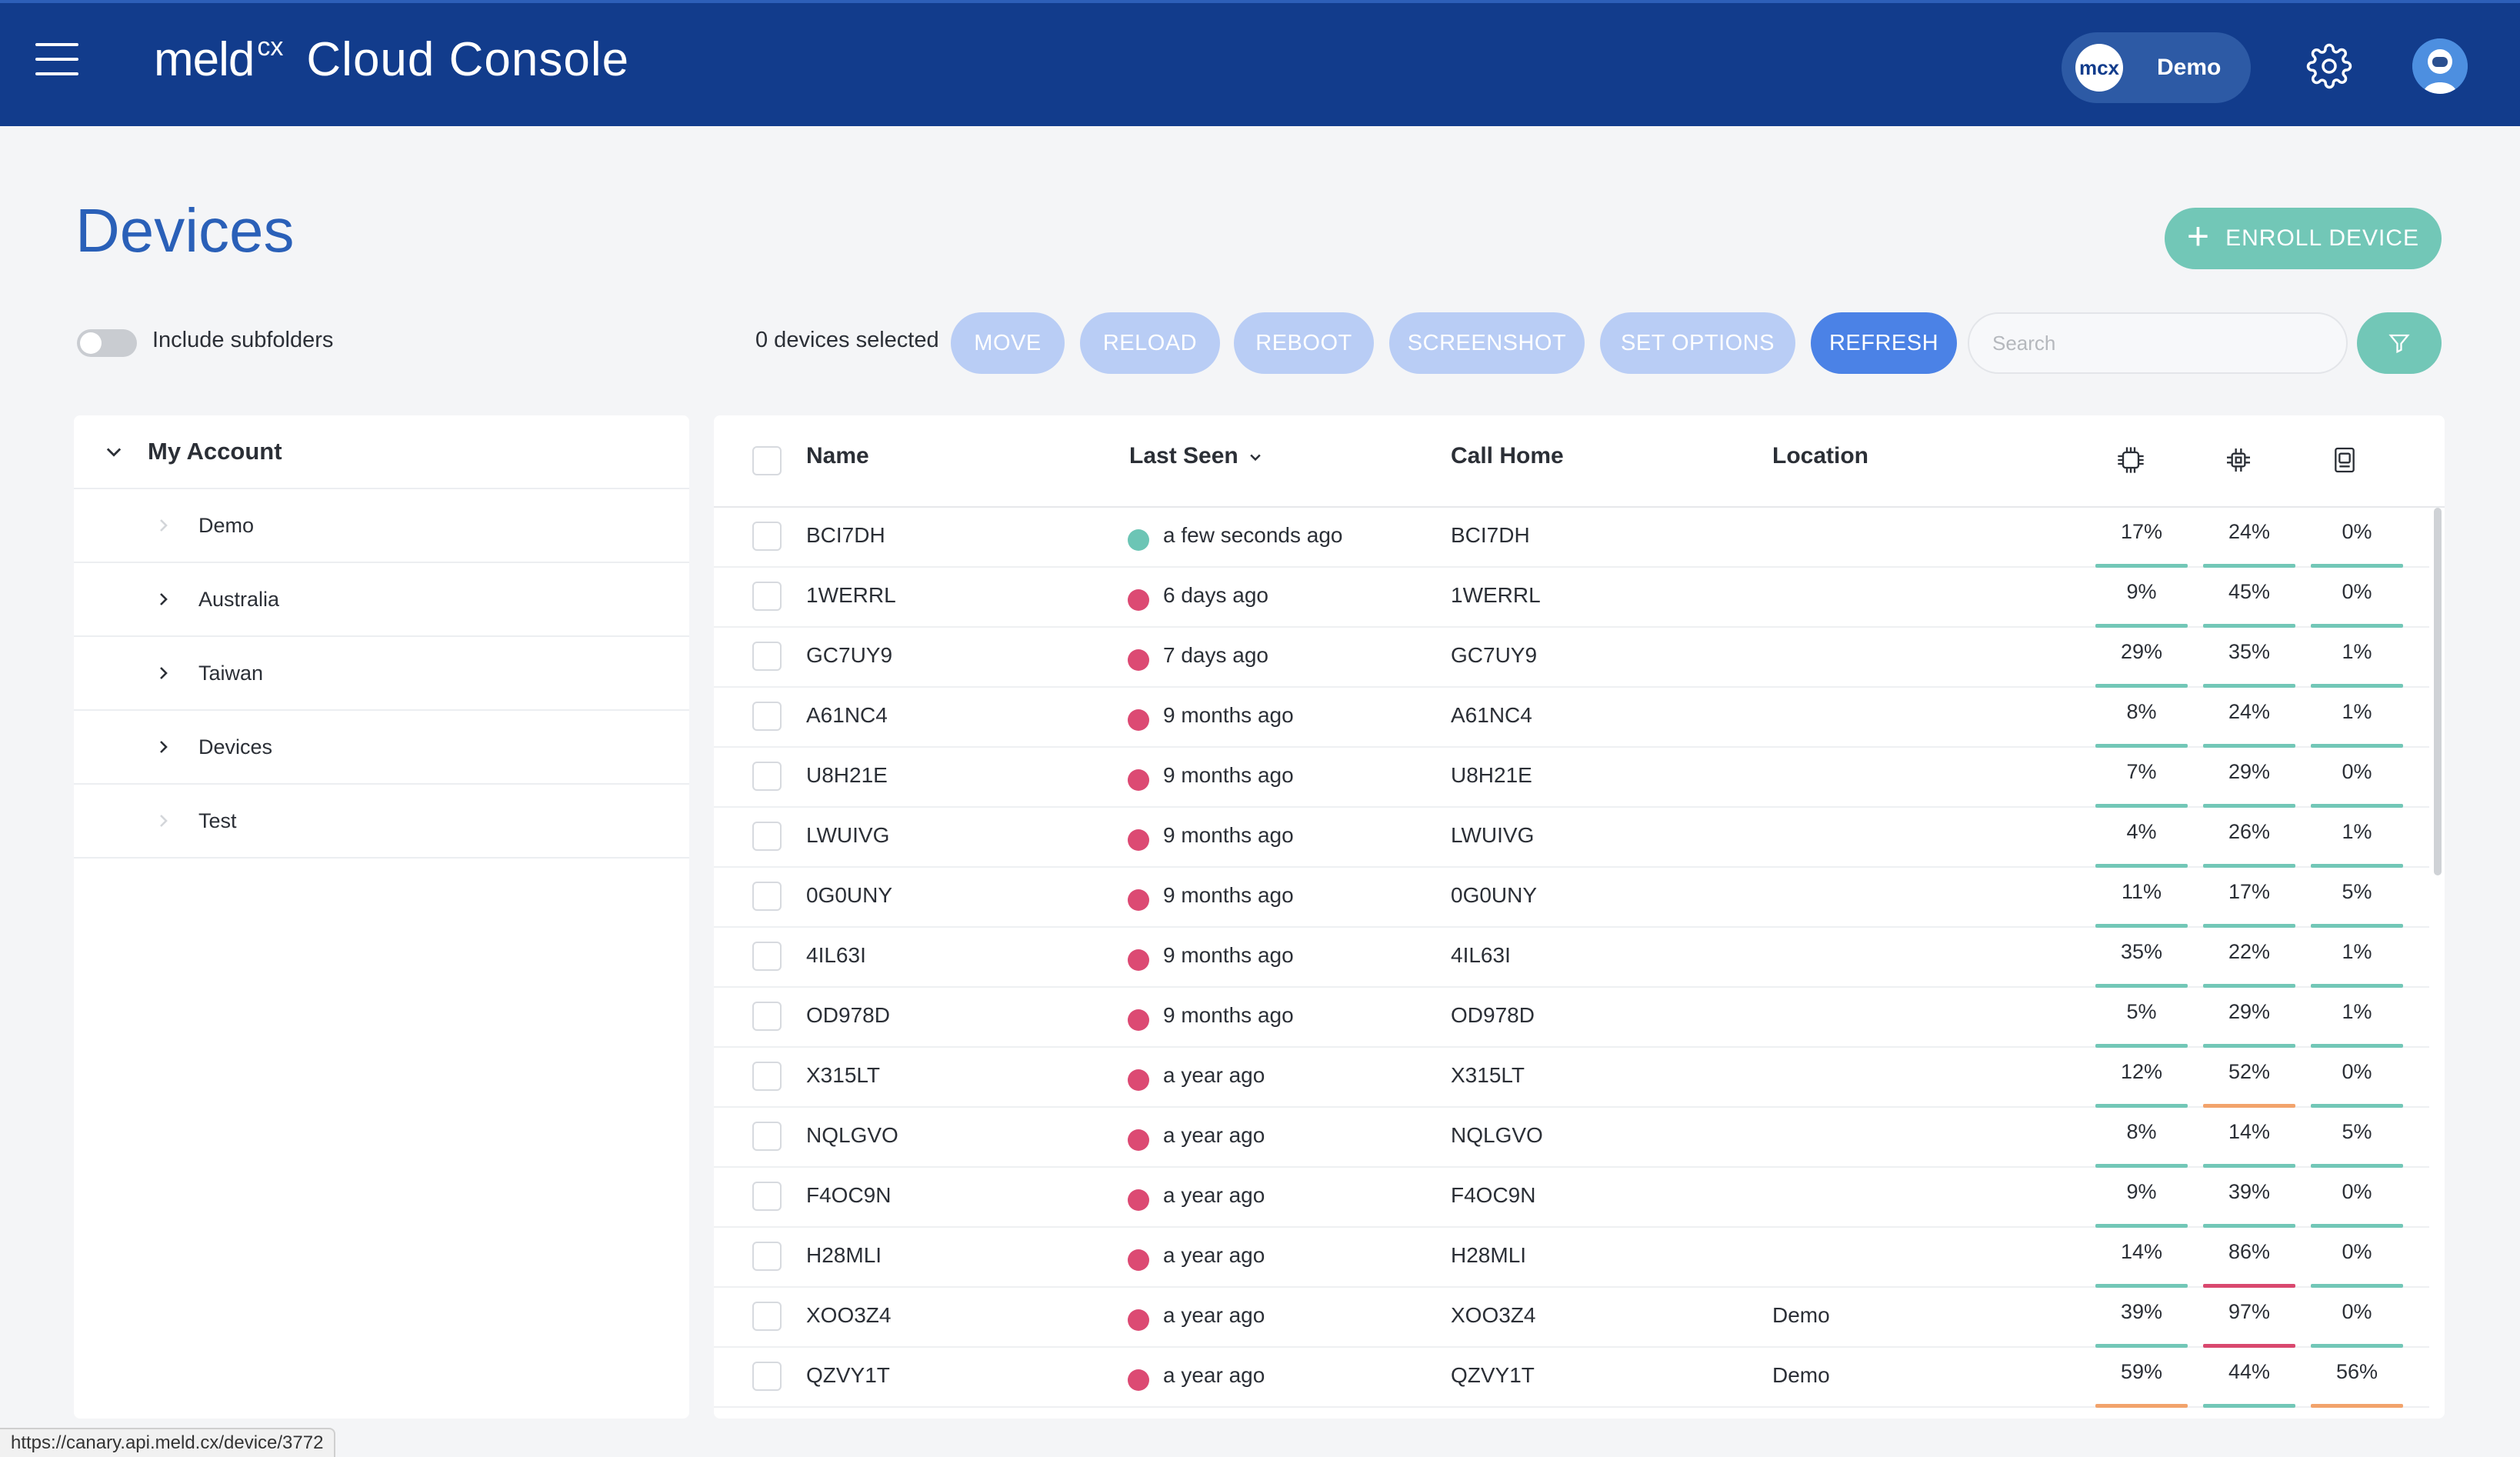 The image size is (2520, 1457). What do you see at coordinates (2131, 460) in the screenshot?
I see `cpu-icon` at bounding box center [2131, 460].